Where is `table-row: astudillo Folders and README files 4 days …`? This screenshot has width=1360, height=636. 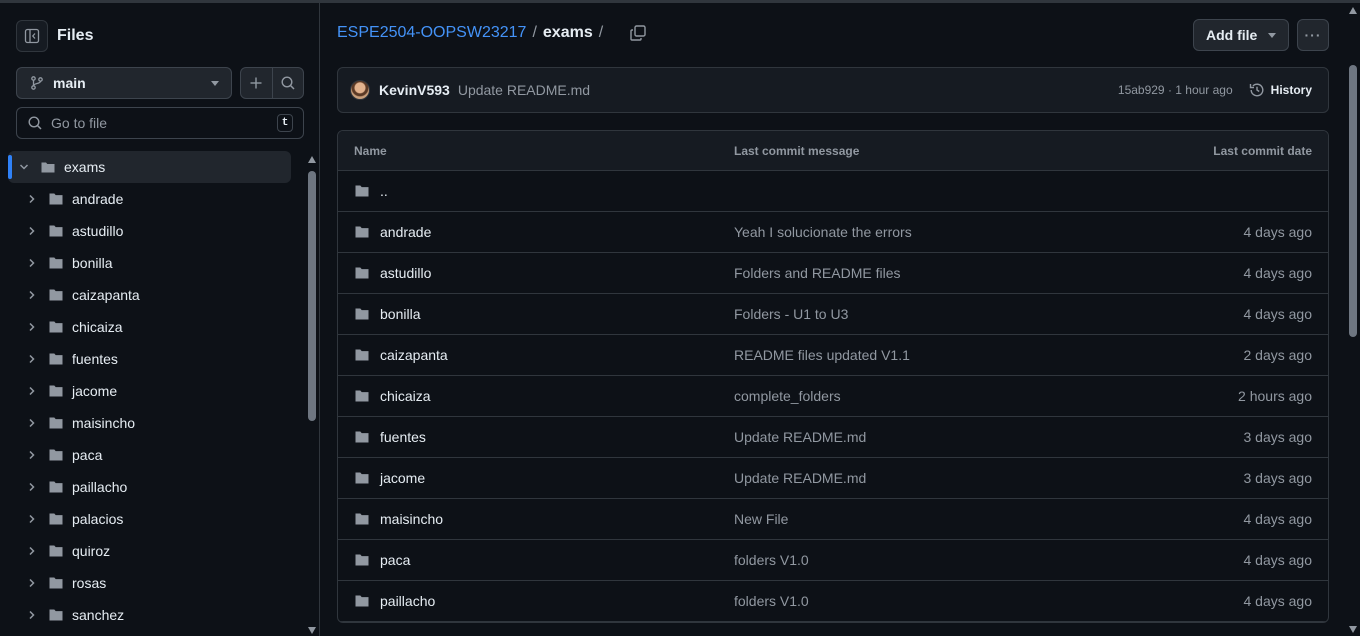
table-row: astudillo Folders and README files 4 days … is located at coordinates (833, 273).